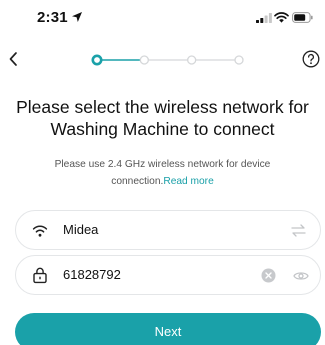 This screenshot has width=325, height=345. Describe the element at coordinates (168, 275) in the screenshot. I see `password-field: 61828792` at that location.